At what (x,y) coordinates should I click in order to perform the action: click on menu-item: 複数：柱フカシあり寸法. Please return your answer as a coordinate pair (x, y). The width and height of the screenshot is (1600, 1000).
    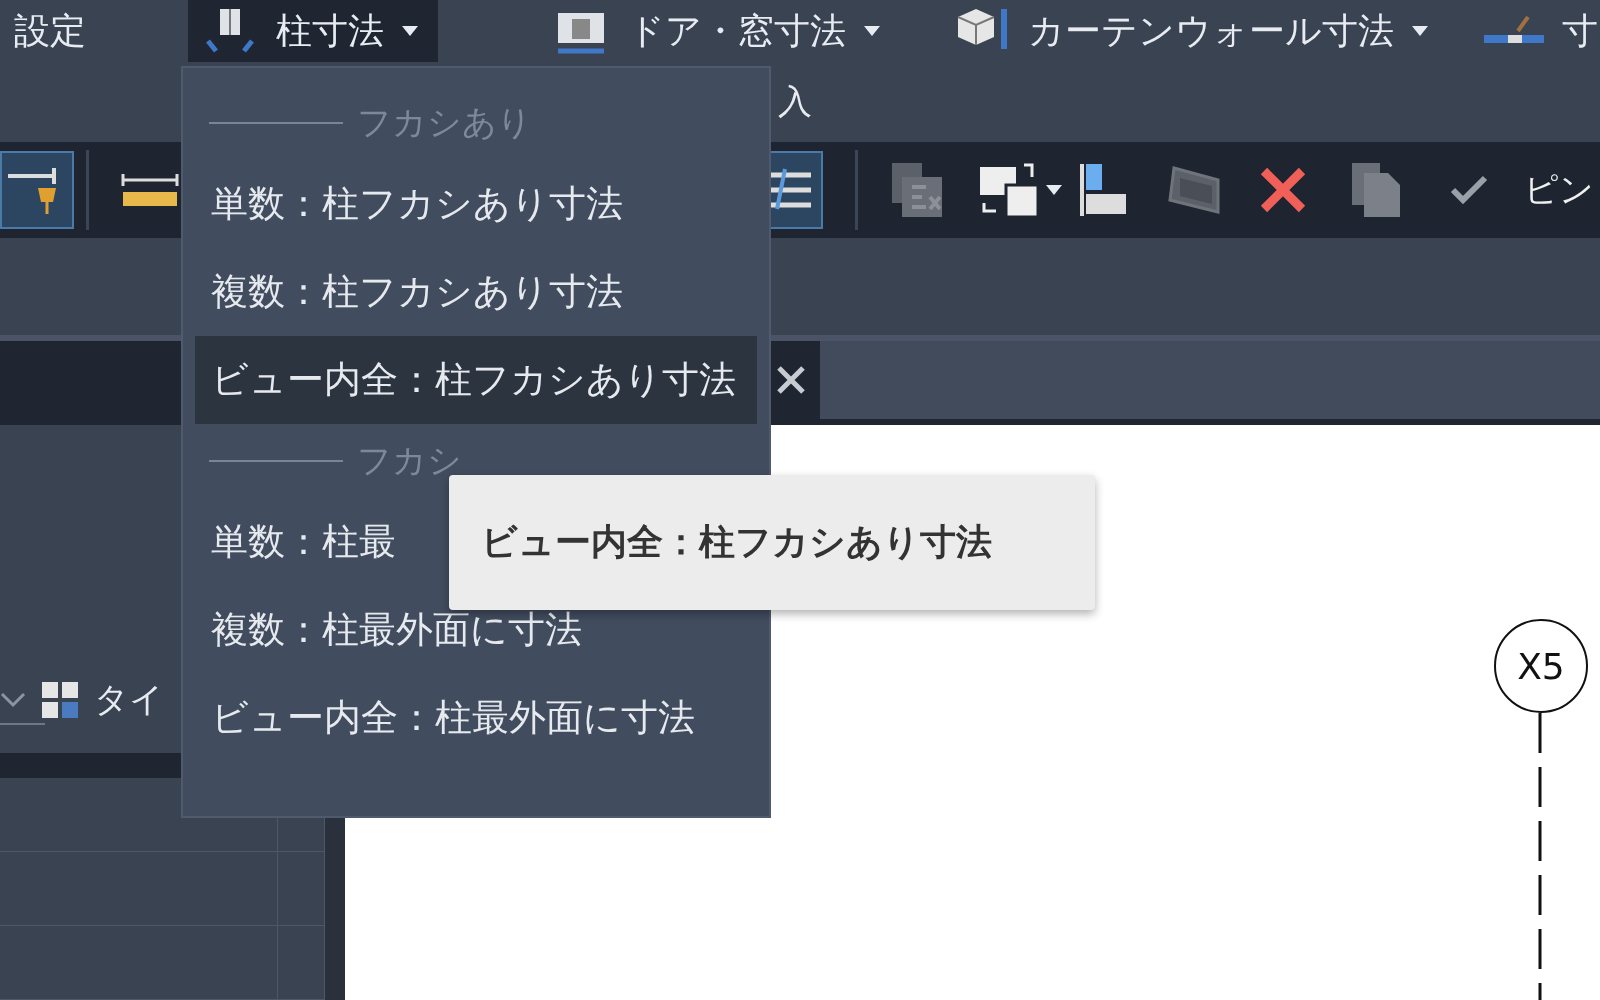
    Looking at the image, I should click on (476, 292).